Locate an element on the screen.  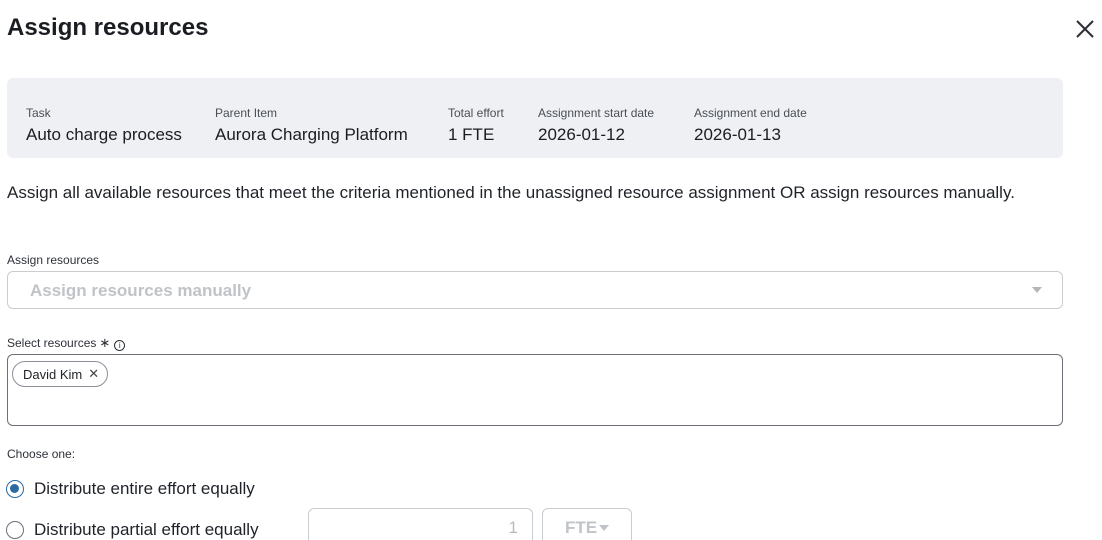
end-date-label: Assignment end date is located at coordinates (750, 113).